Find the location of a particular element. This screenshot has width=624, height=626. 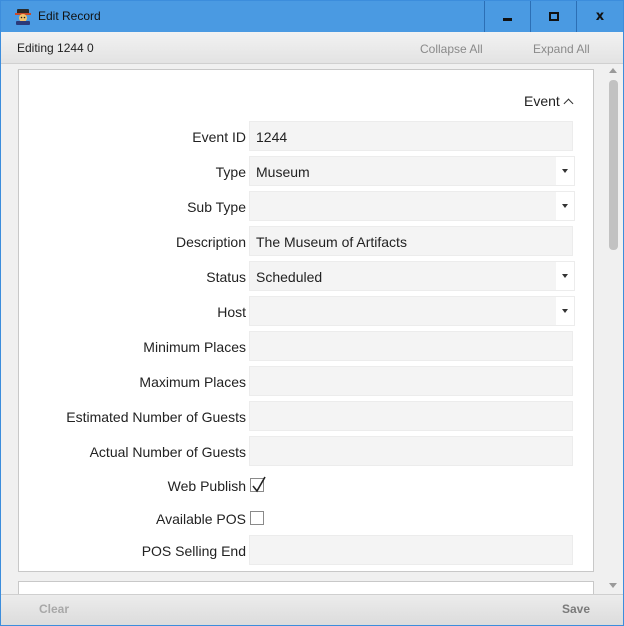

maximize-icon is located at coordinates (553, 16).